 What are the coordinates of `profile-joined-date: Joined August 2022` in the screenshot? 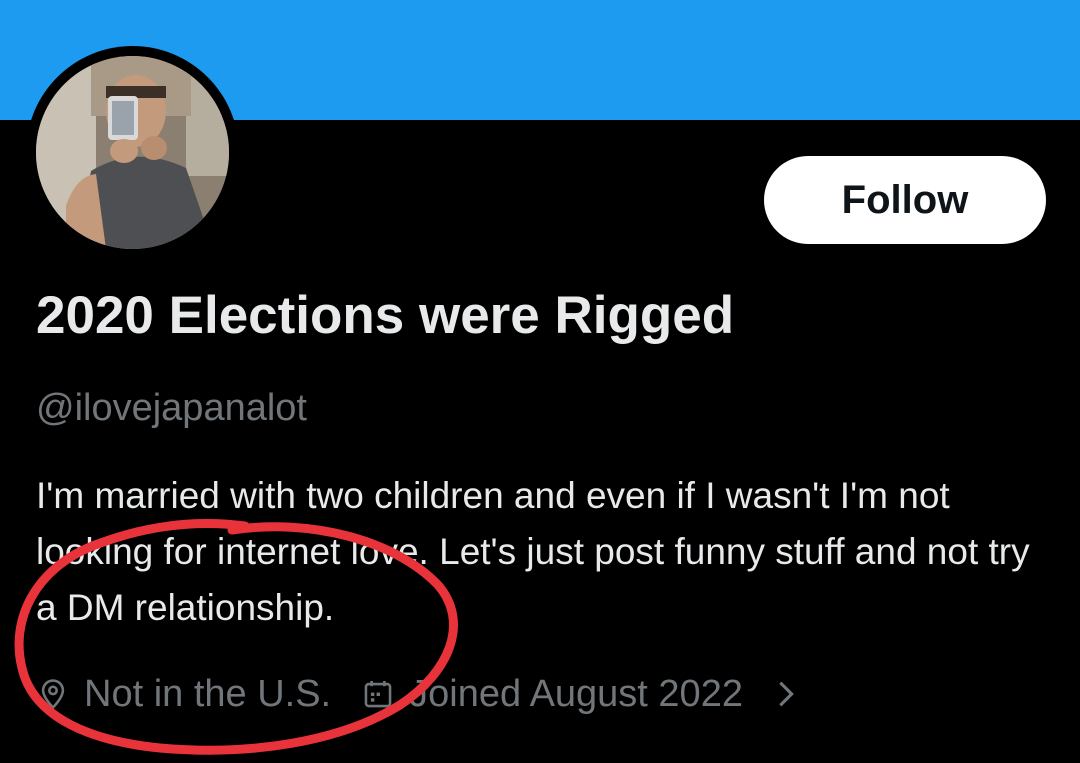 It's located at (576, 694).